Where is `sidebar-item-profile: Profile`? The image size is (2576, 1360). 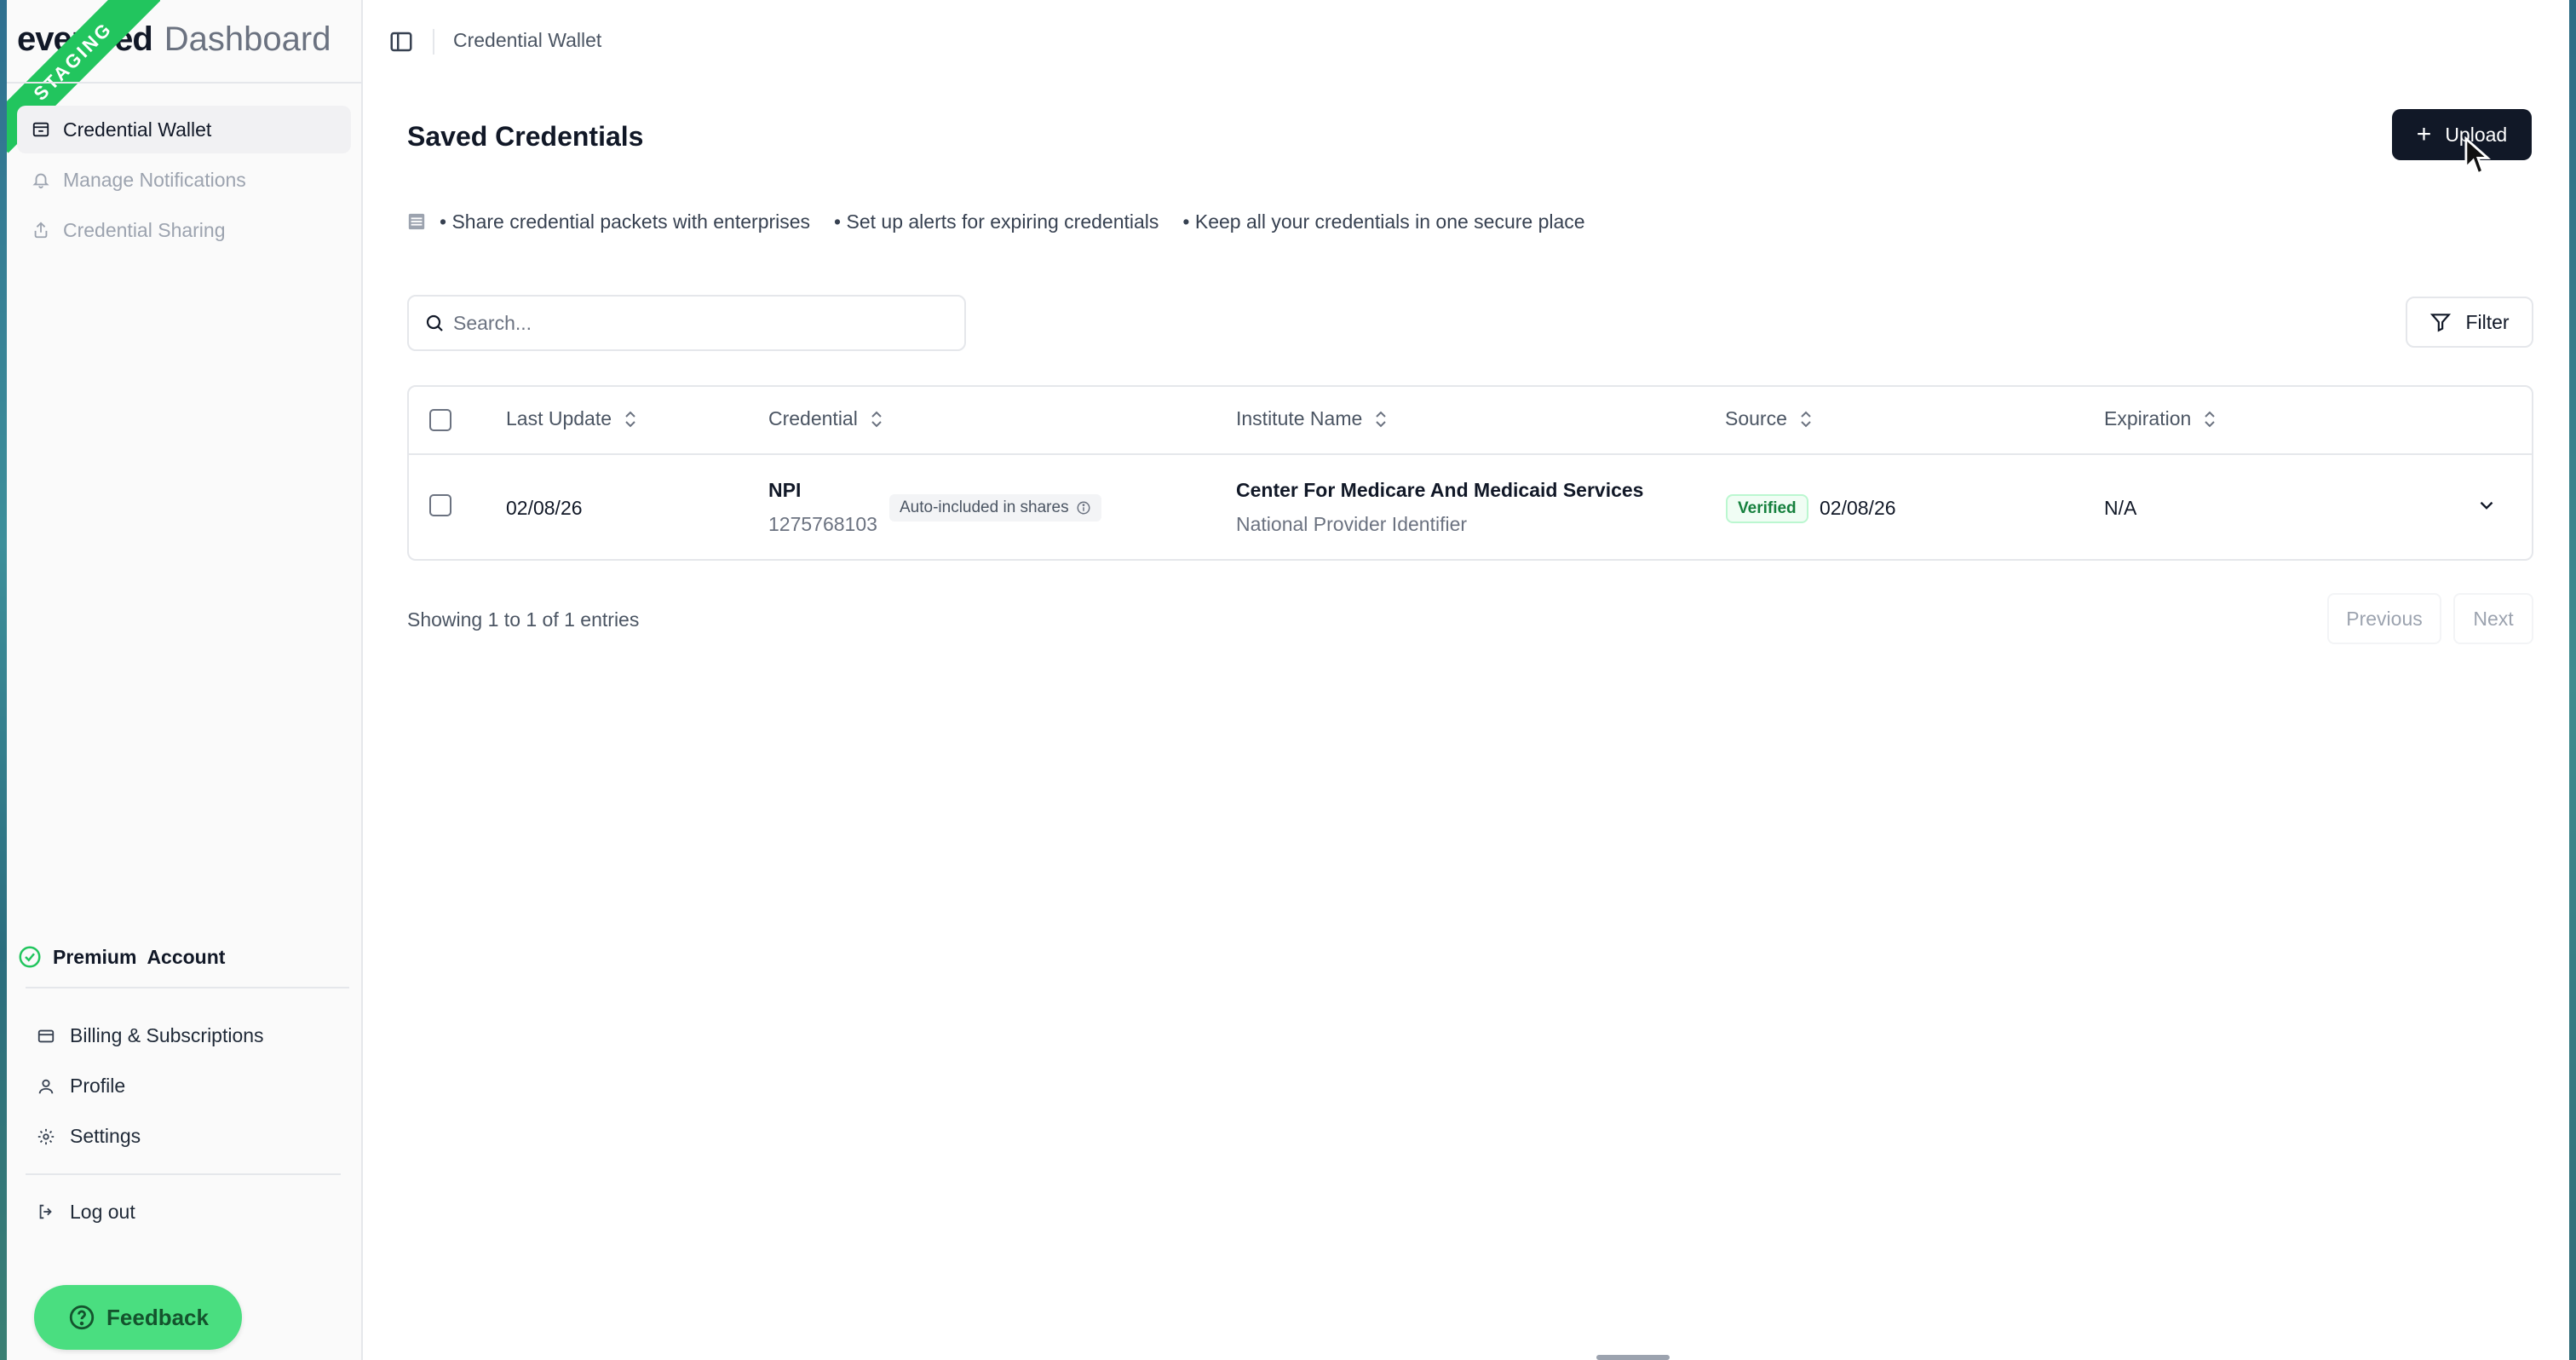
sidebar-item-profile: Profile is located at coordinates (191, 1086).